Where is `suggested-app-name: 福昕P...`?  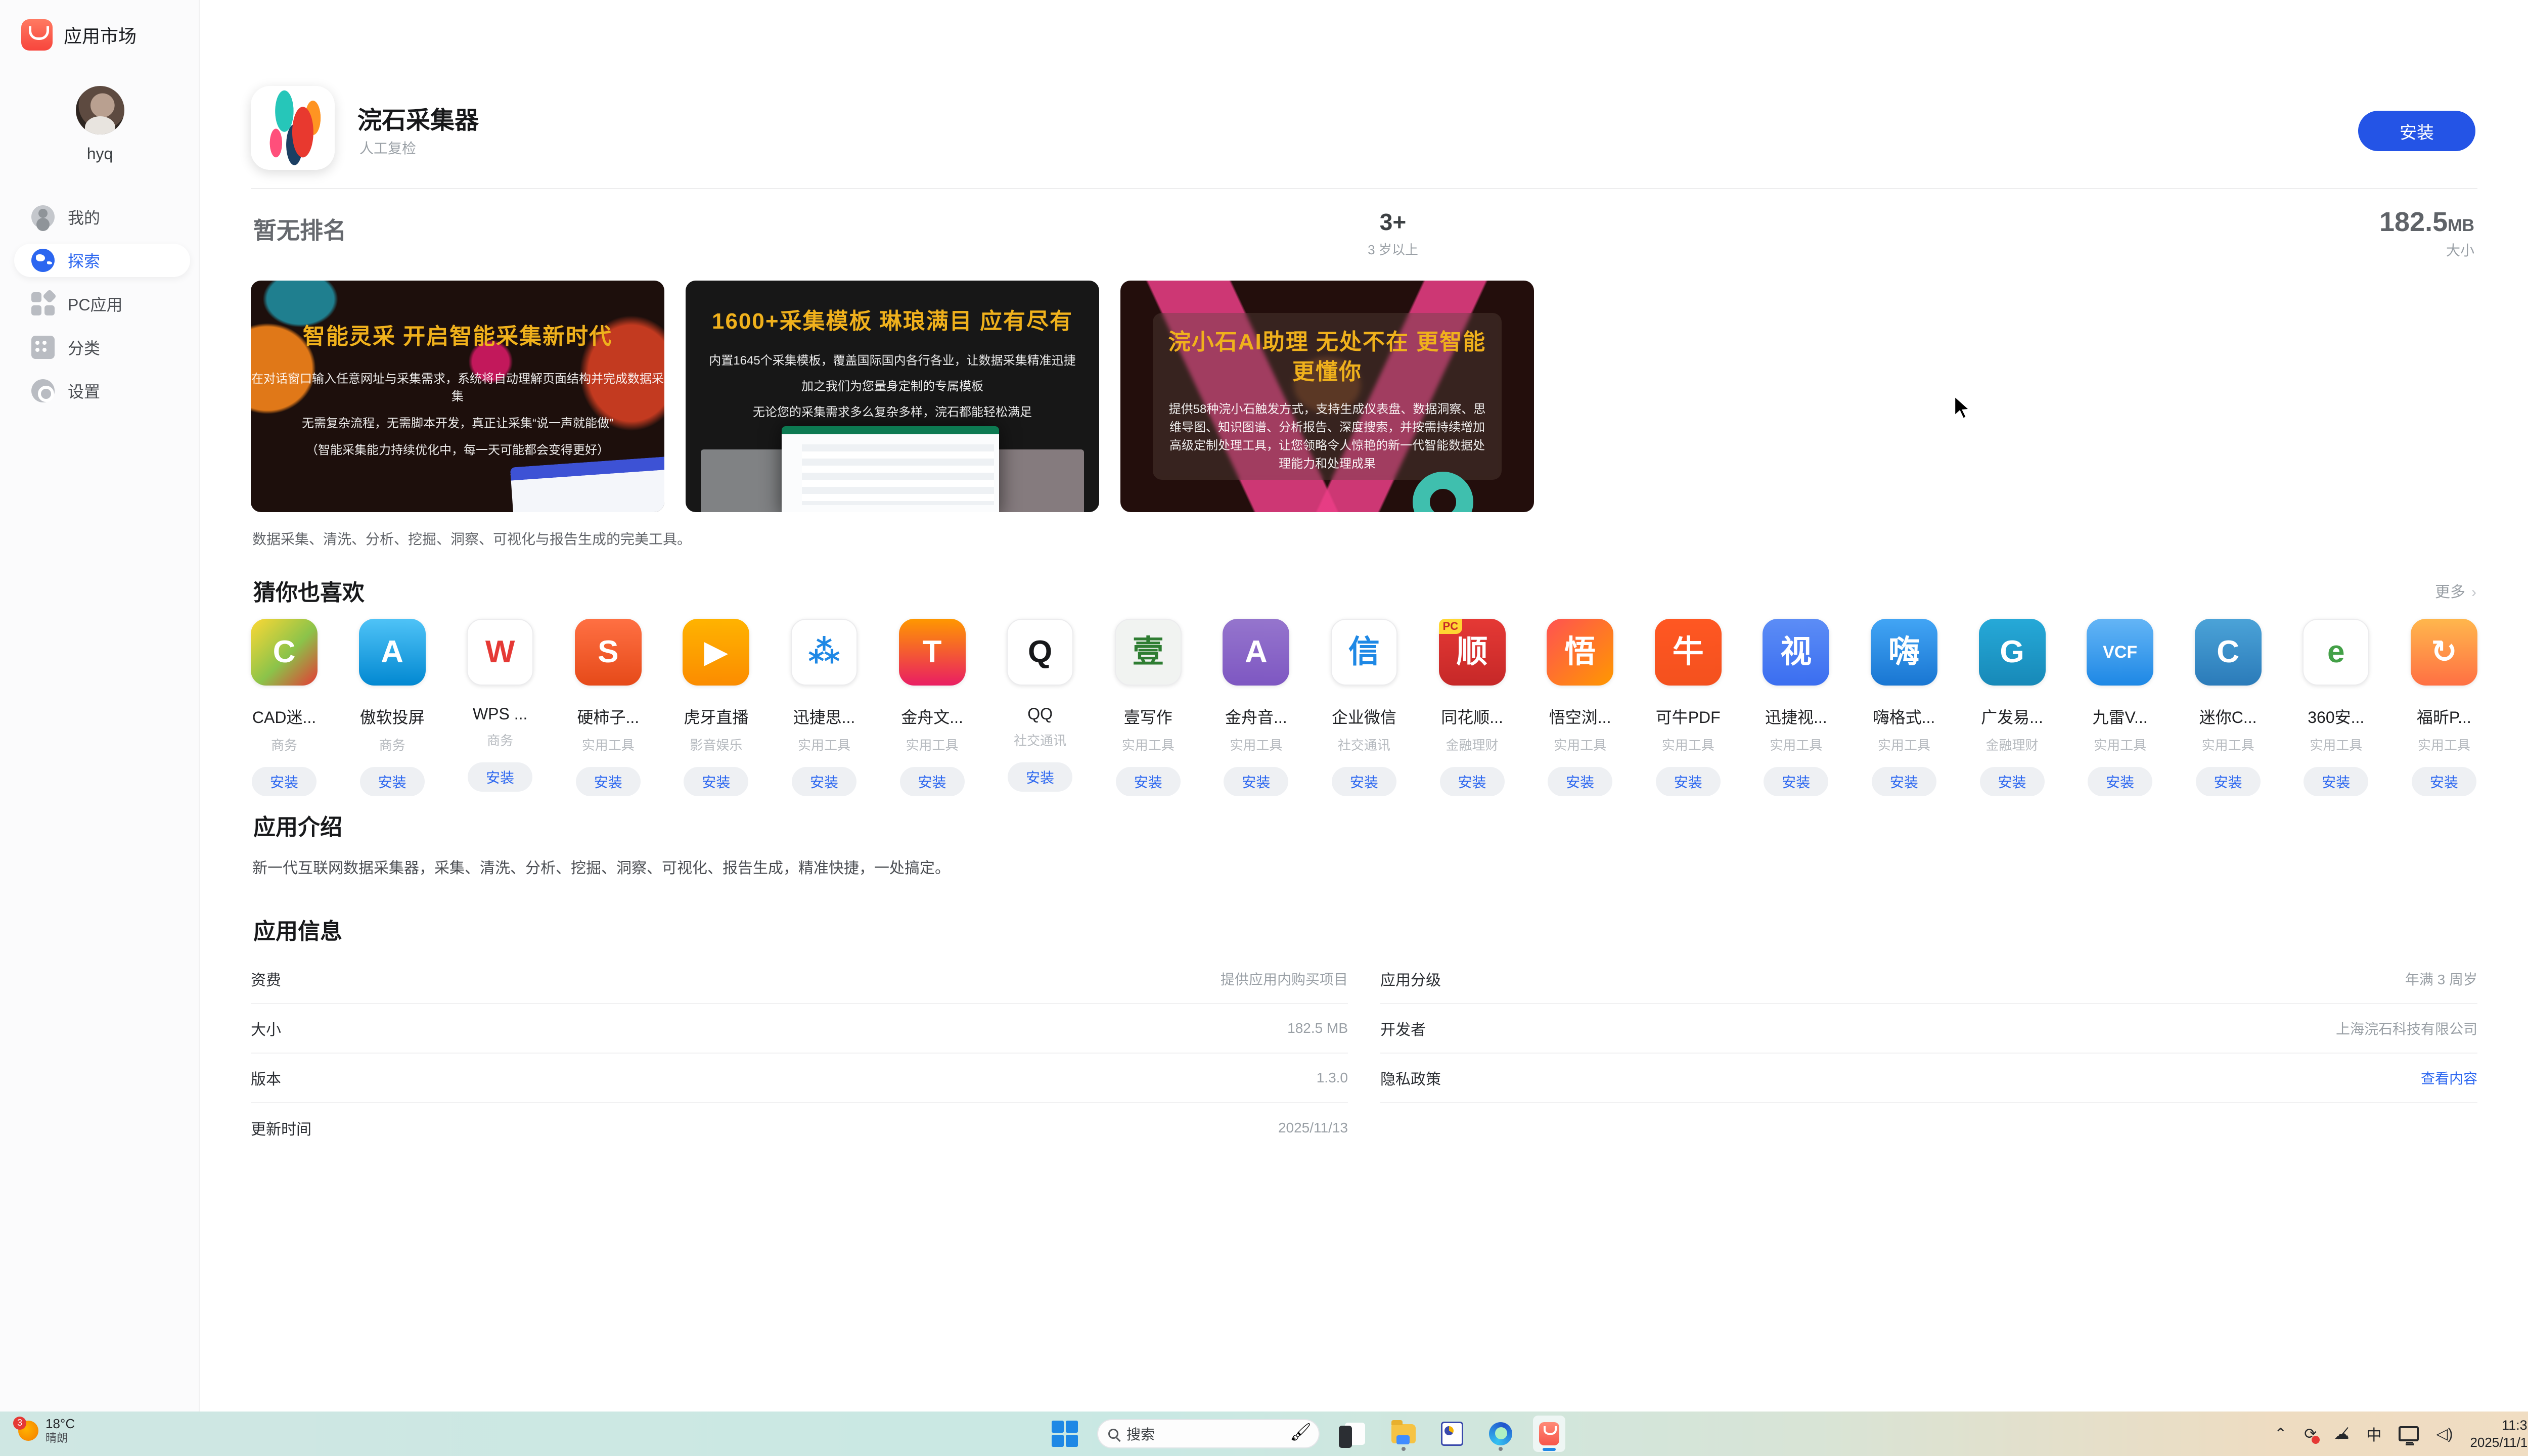
suggested-app-name: 福昕P... is located at coordinates (2444, 716).